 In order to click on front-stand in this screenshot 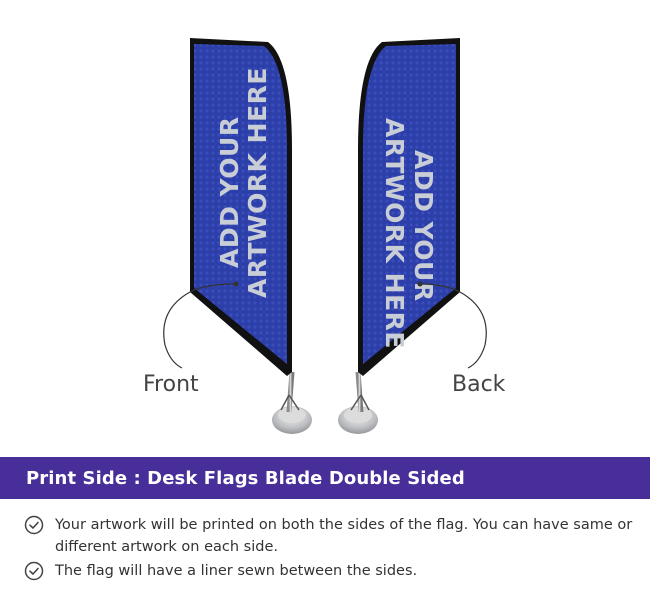, I will do `click(292, 402)`.